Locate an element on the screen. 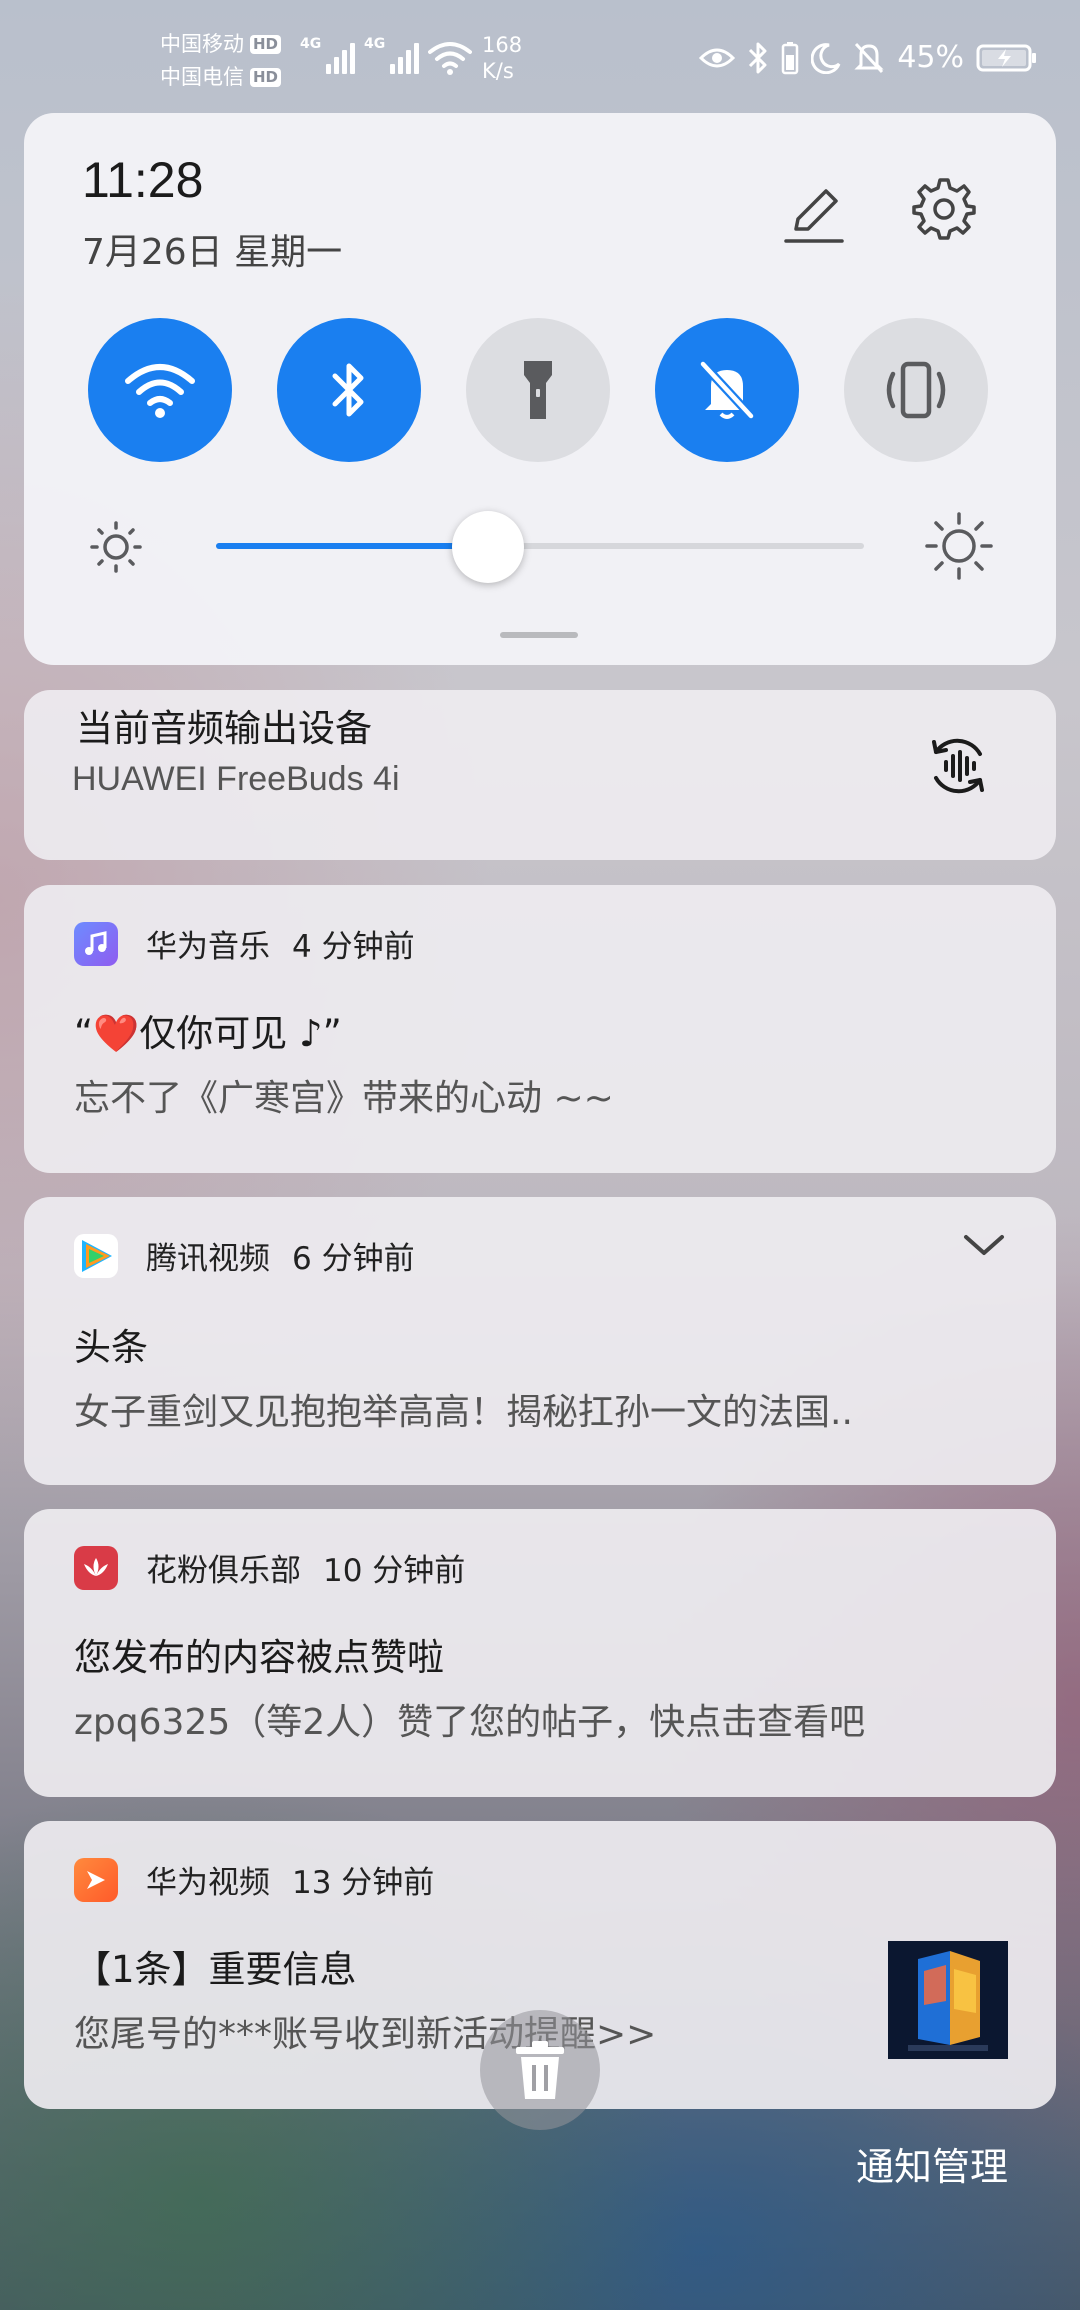  flashlight-icon is located at coordinates (538, 390).